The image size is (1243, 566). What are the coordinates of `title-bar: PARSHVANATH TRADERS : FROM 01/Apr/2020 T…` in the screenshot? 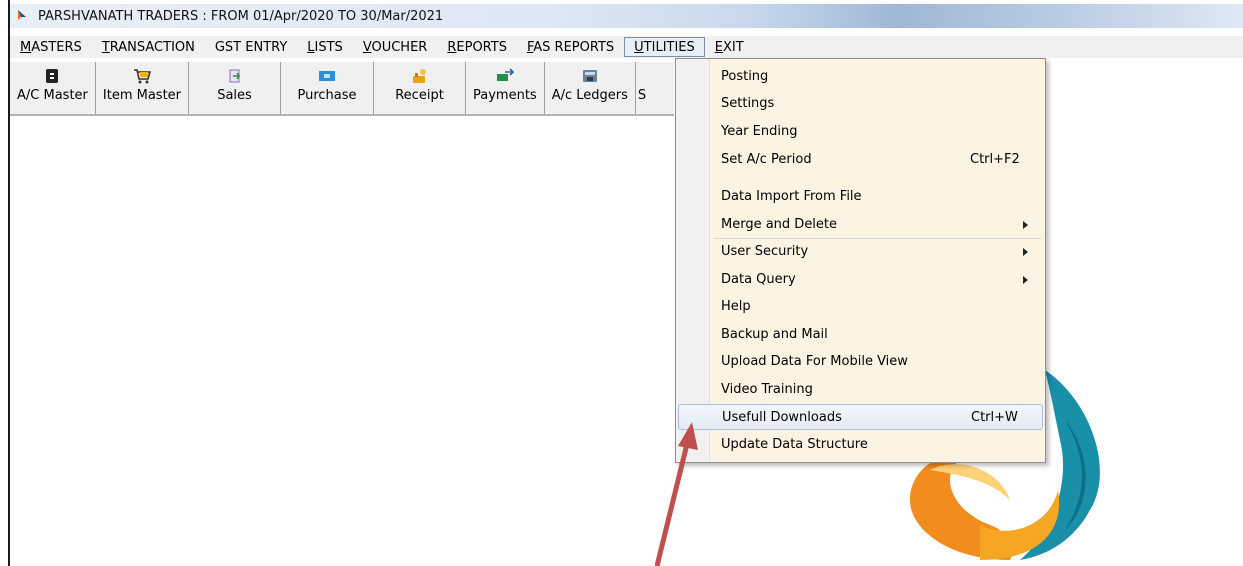 It's located at (626, 16).